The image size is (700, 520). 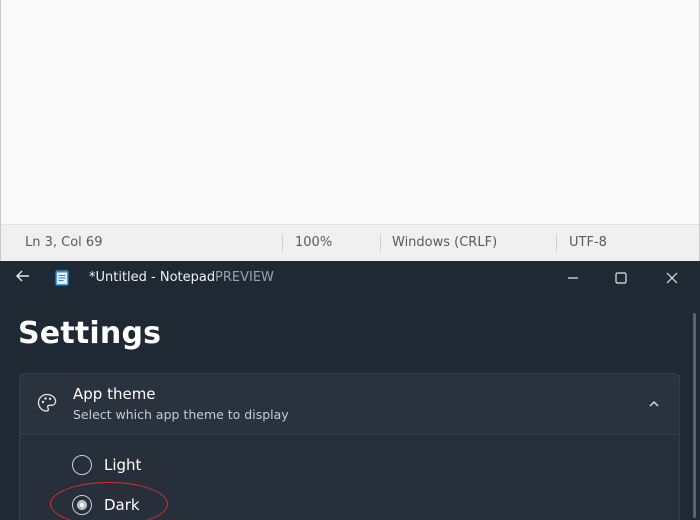 What do you see at coordinates (444, 243) in the screenshot?
I see `line-ending: Windows (CRLF)` at bounding box center [444, 243].